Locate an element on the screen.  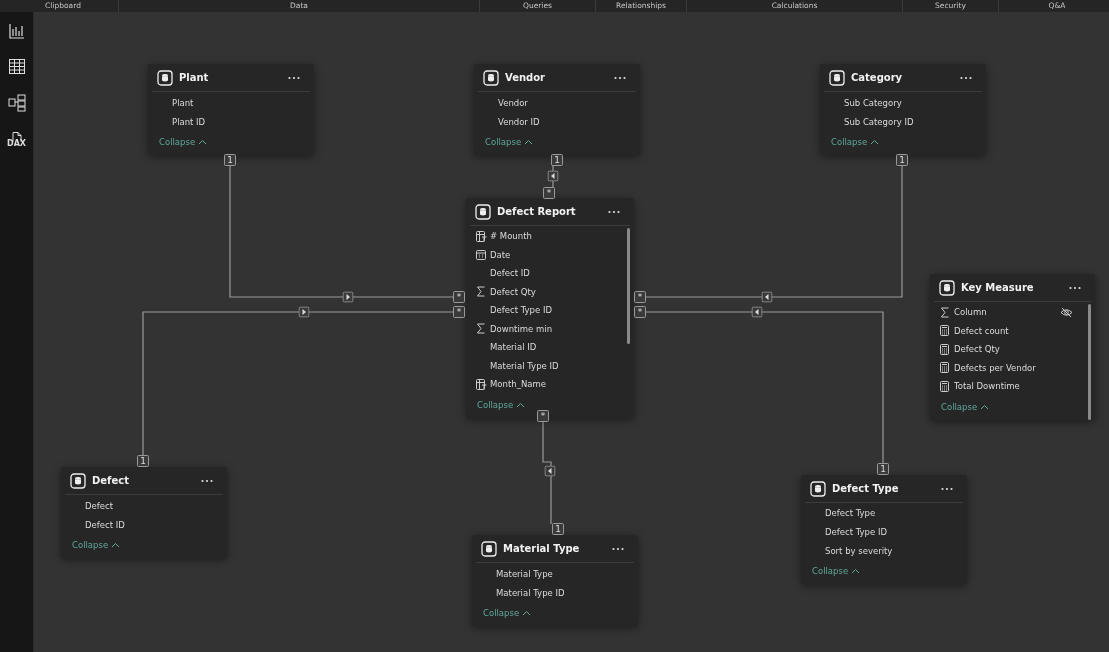
field-item: Defects per Vendor is located at coordinates (1012, 367).